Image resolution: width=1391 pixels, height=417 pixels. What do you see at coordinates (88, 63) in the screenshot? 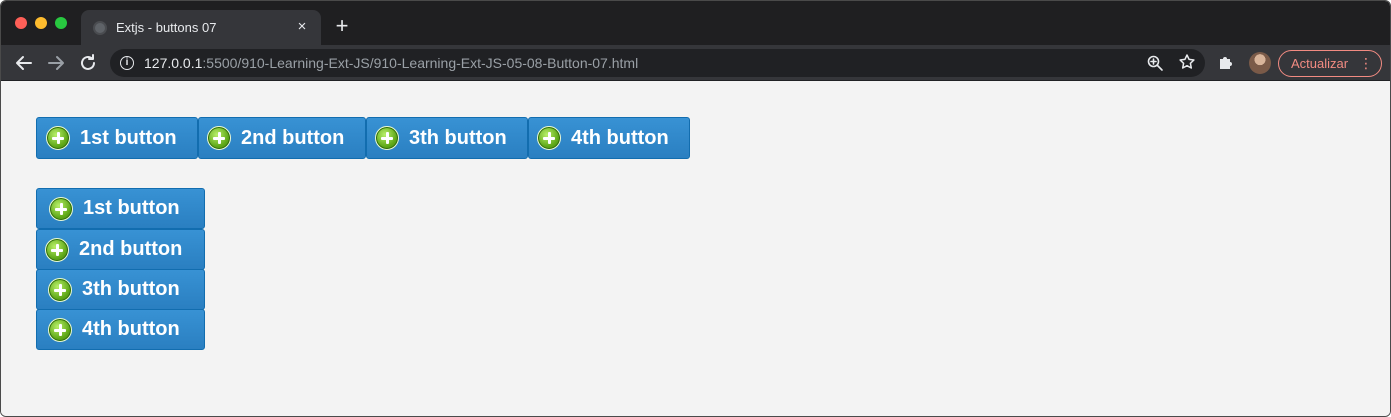
I see `reload-icon` at bounding box center [88, 63].